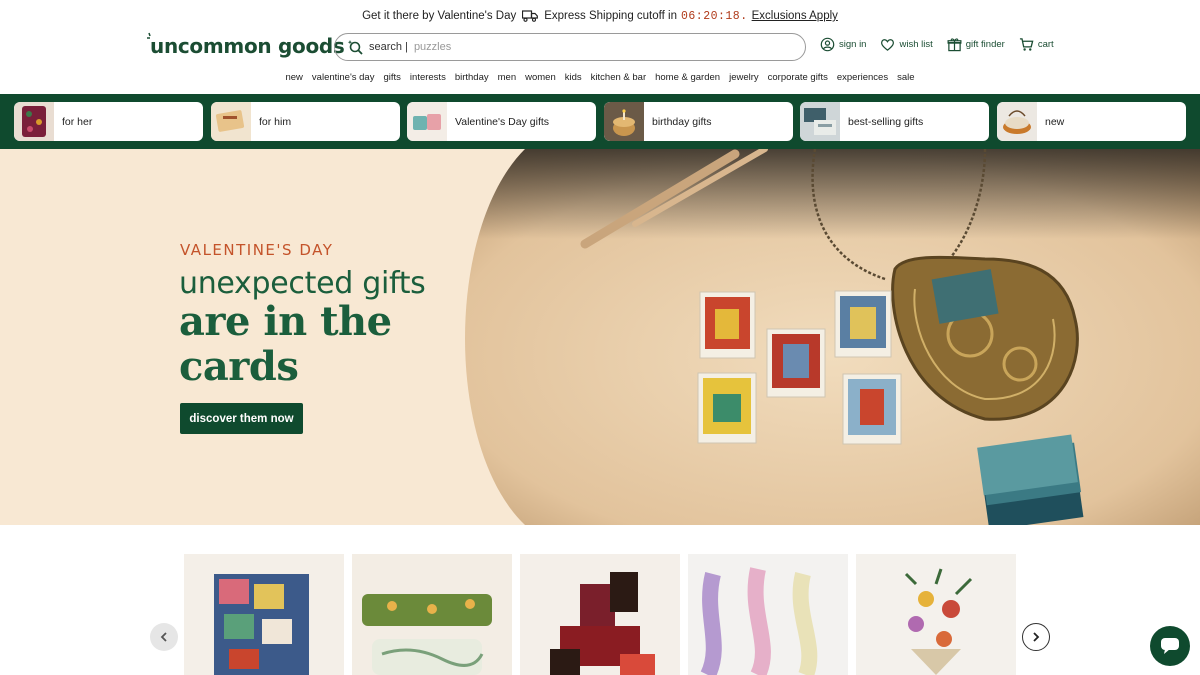 This screenshot has width=1200, height=675. I want to click on nav-item-sale: sale, so click(905, 77).